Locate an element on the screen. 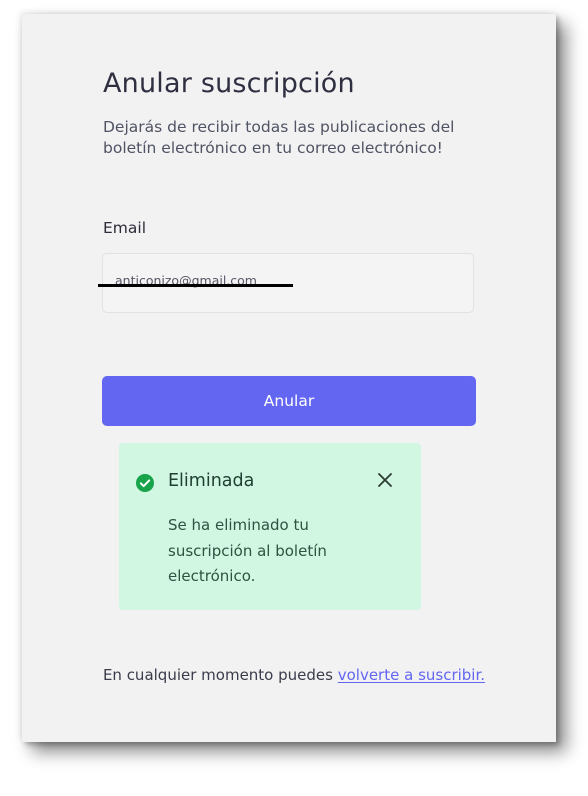 This screenshot has height=796, width=588. email-label: Email is located at coordinates (125, 228).